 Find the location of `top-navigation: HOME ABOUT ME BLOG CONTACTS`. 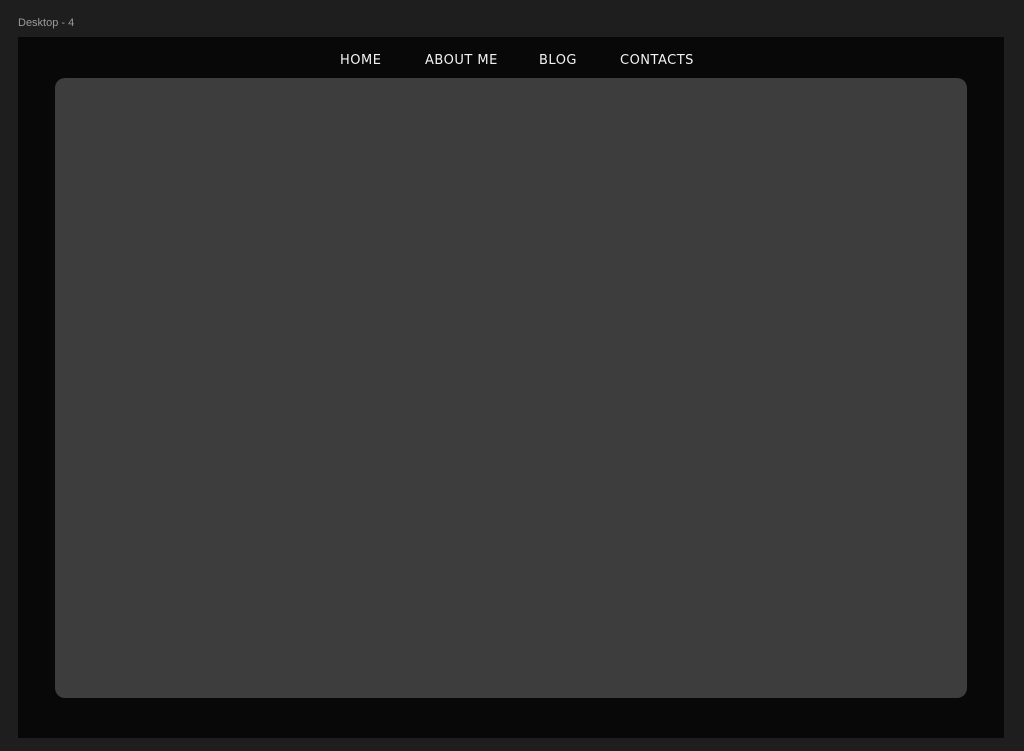

top-navigation: HOME ABOUT ME BLOG CONTACTS is located at coordinates (511, 57).